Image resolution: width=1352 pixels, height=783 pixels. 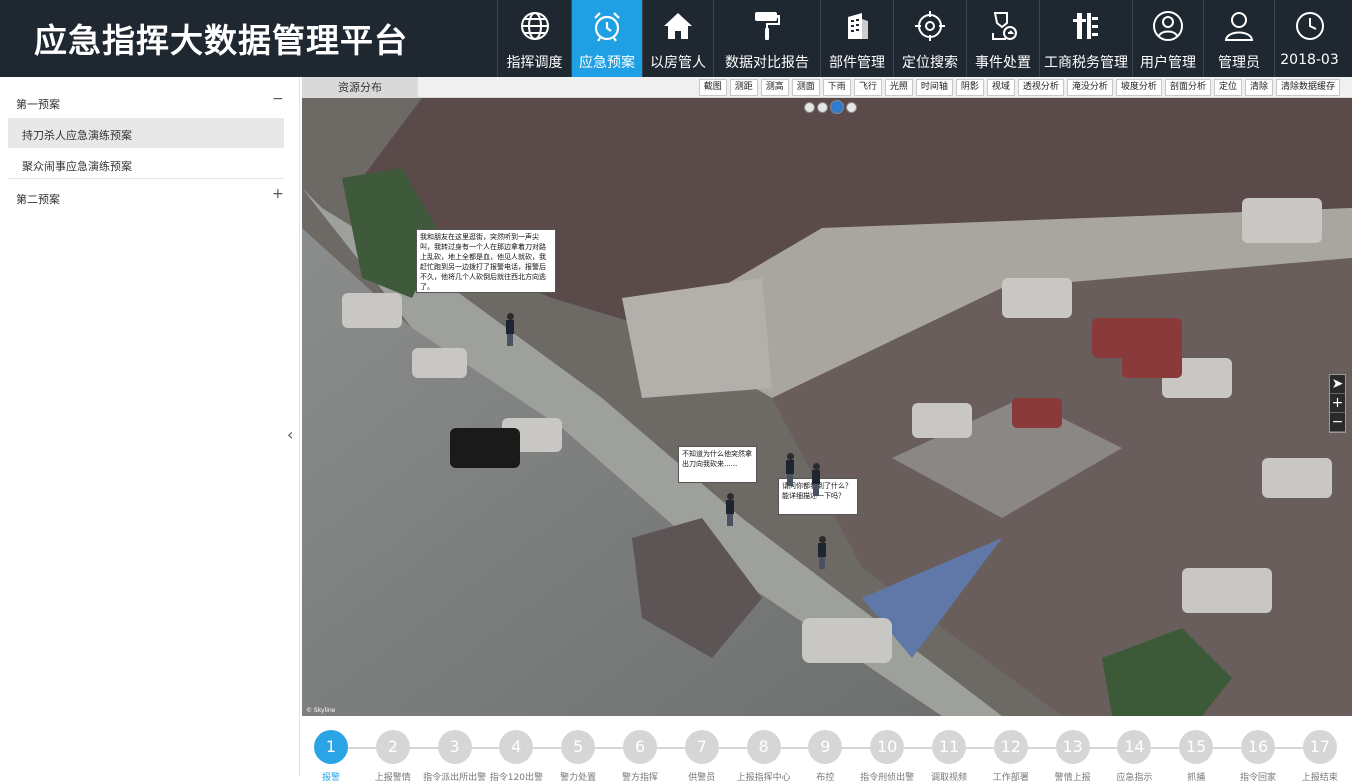 I want to click on playback-controls, so click(x=830, y=107).